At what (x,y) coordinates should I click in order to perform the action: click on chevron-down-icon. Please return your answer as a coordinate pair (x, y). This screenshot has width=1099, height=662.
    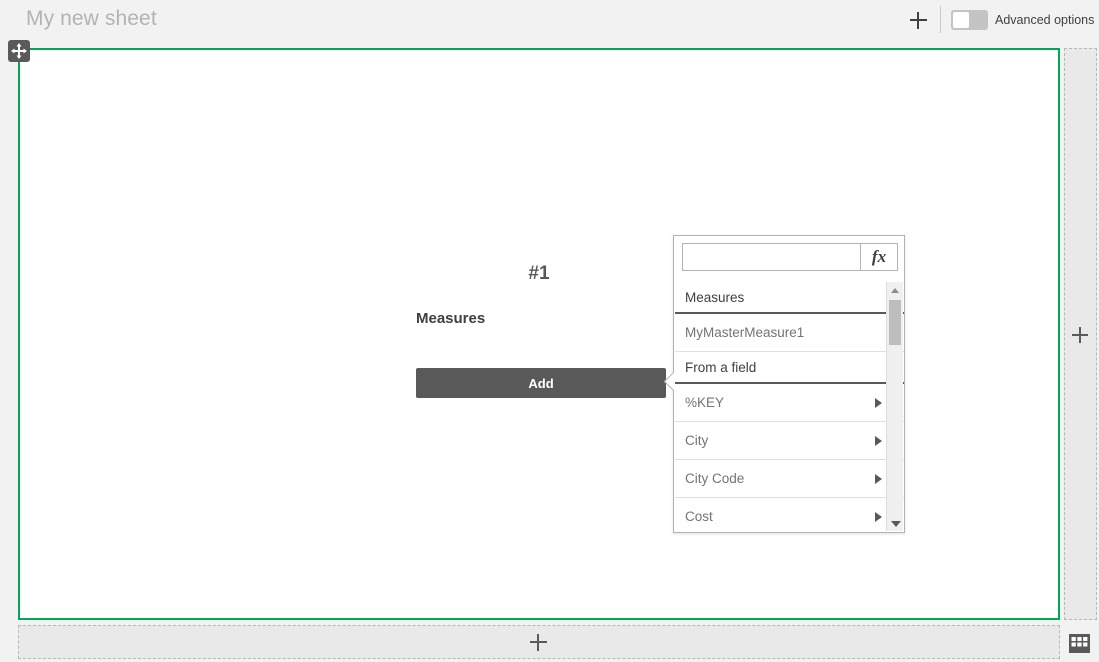
    Looking at the image, I should click on (895, 523).